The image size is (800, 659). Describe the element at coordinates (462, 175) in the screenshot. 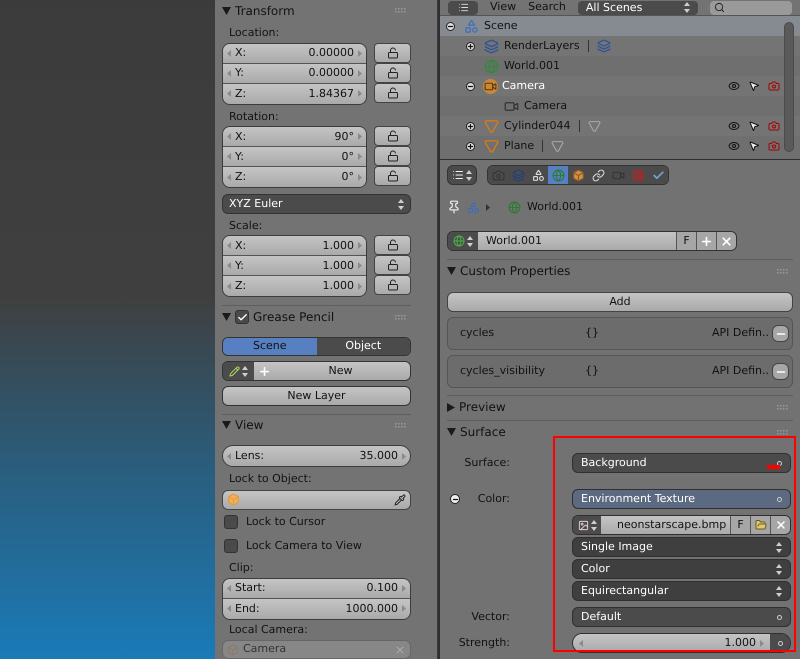

I see `editor-type-button` at that location.